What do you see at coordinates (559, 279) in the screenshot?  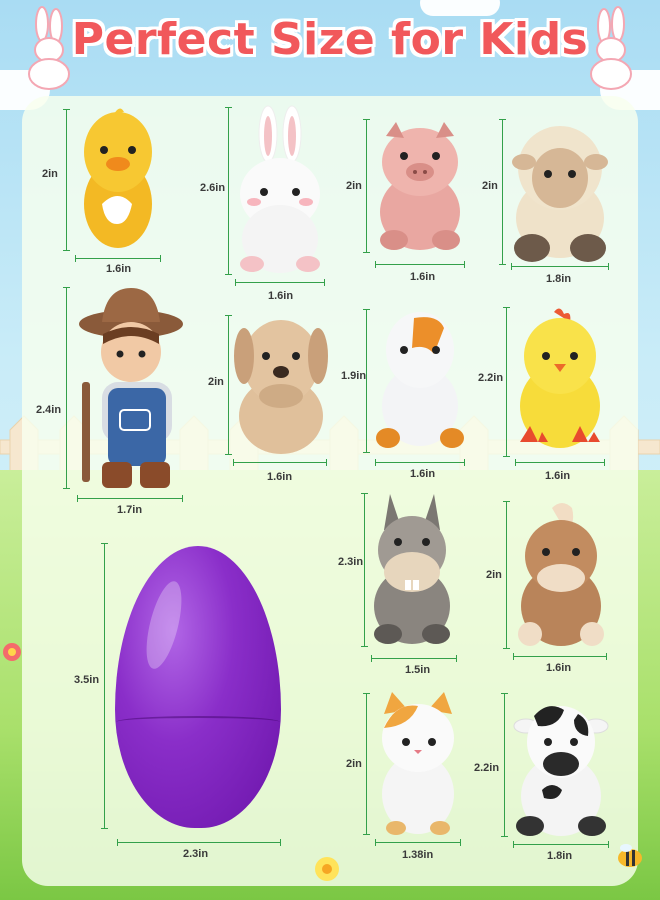 I see `width-label-sheep: 1.8in` at bounding box center [559, 279].